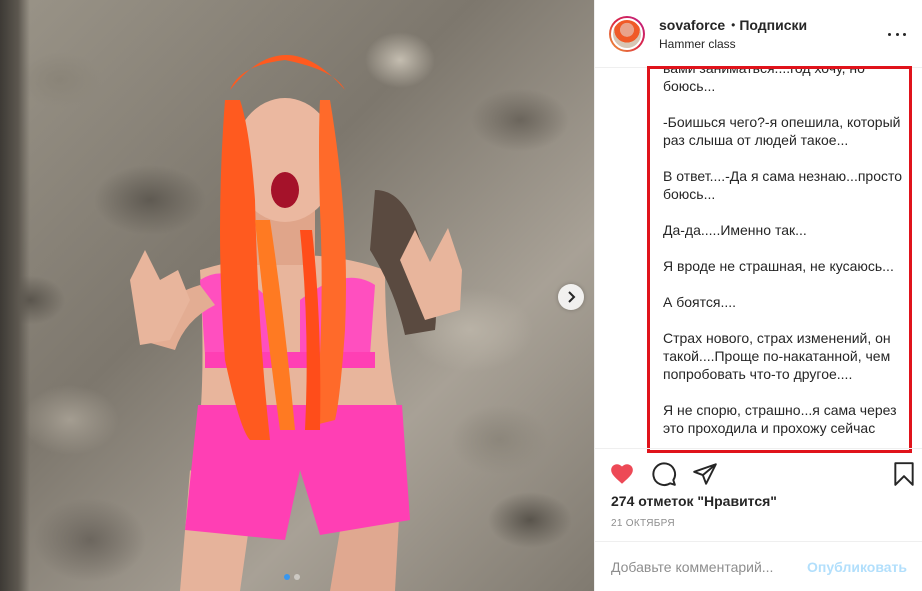  I want to click on share-button, so click(705, 474).